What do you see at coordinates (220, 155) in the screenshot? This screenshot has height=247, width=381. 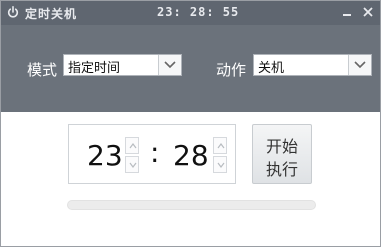 I see `minute-spinner` at bounding box center [220, 155].